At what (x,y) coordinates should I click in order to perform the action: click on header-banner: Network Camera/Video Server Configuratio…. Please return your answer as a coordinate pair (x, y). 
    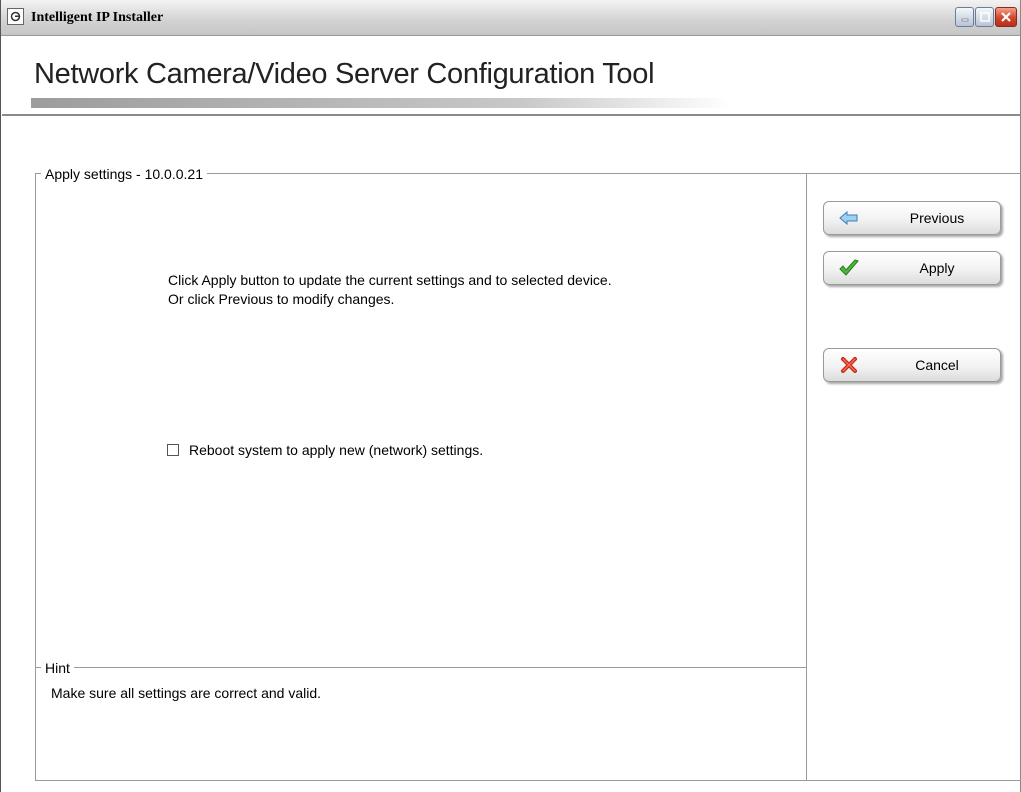
    Looking at the image, I should click on (511, 75).